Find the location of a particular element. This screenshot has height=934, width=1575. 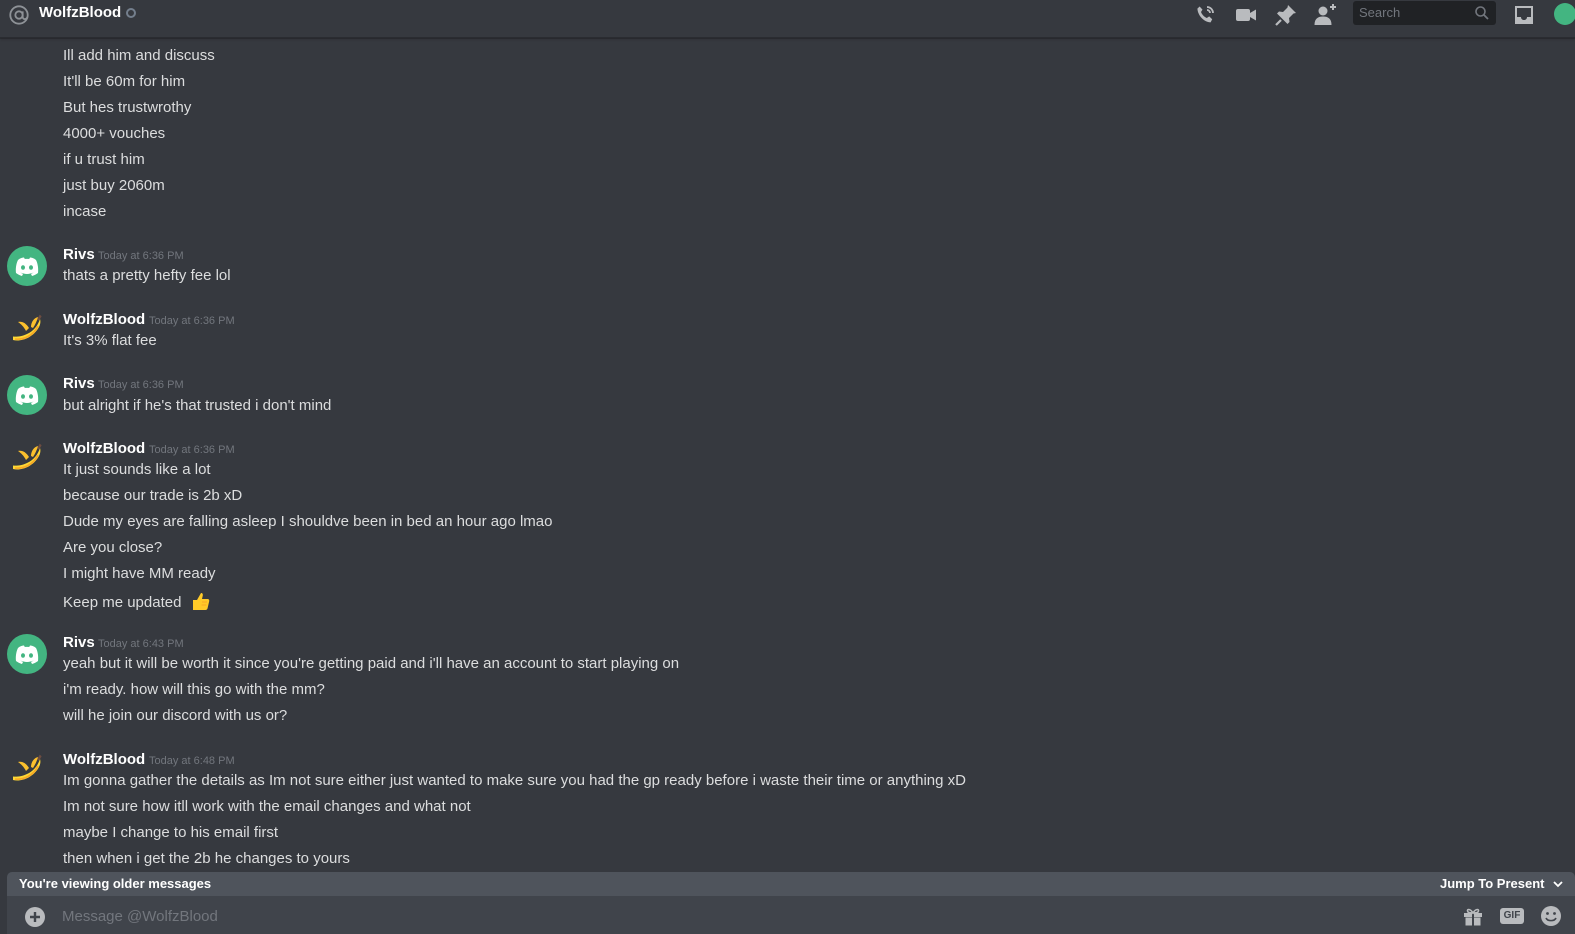

message-line: Are you close? is located at coordinates (113, 547).